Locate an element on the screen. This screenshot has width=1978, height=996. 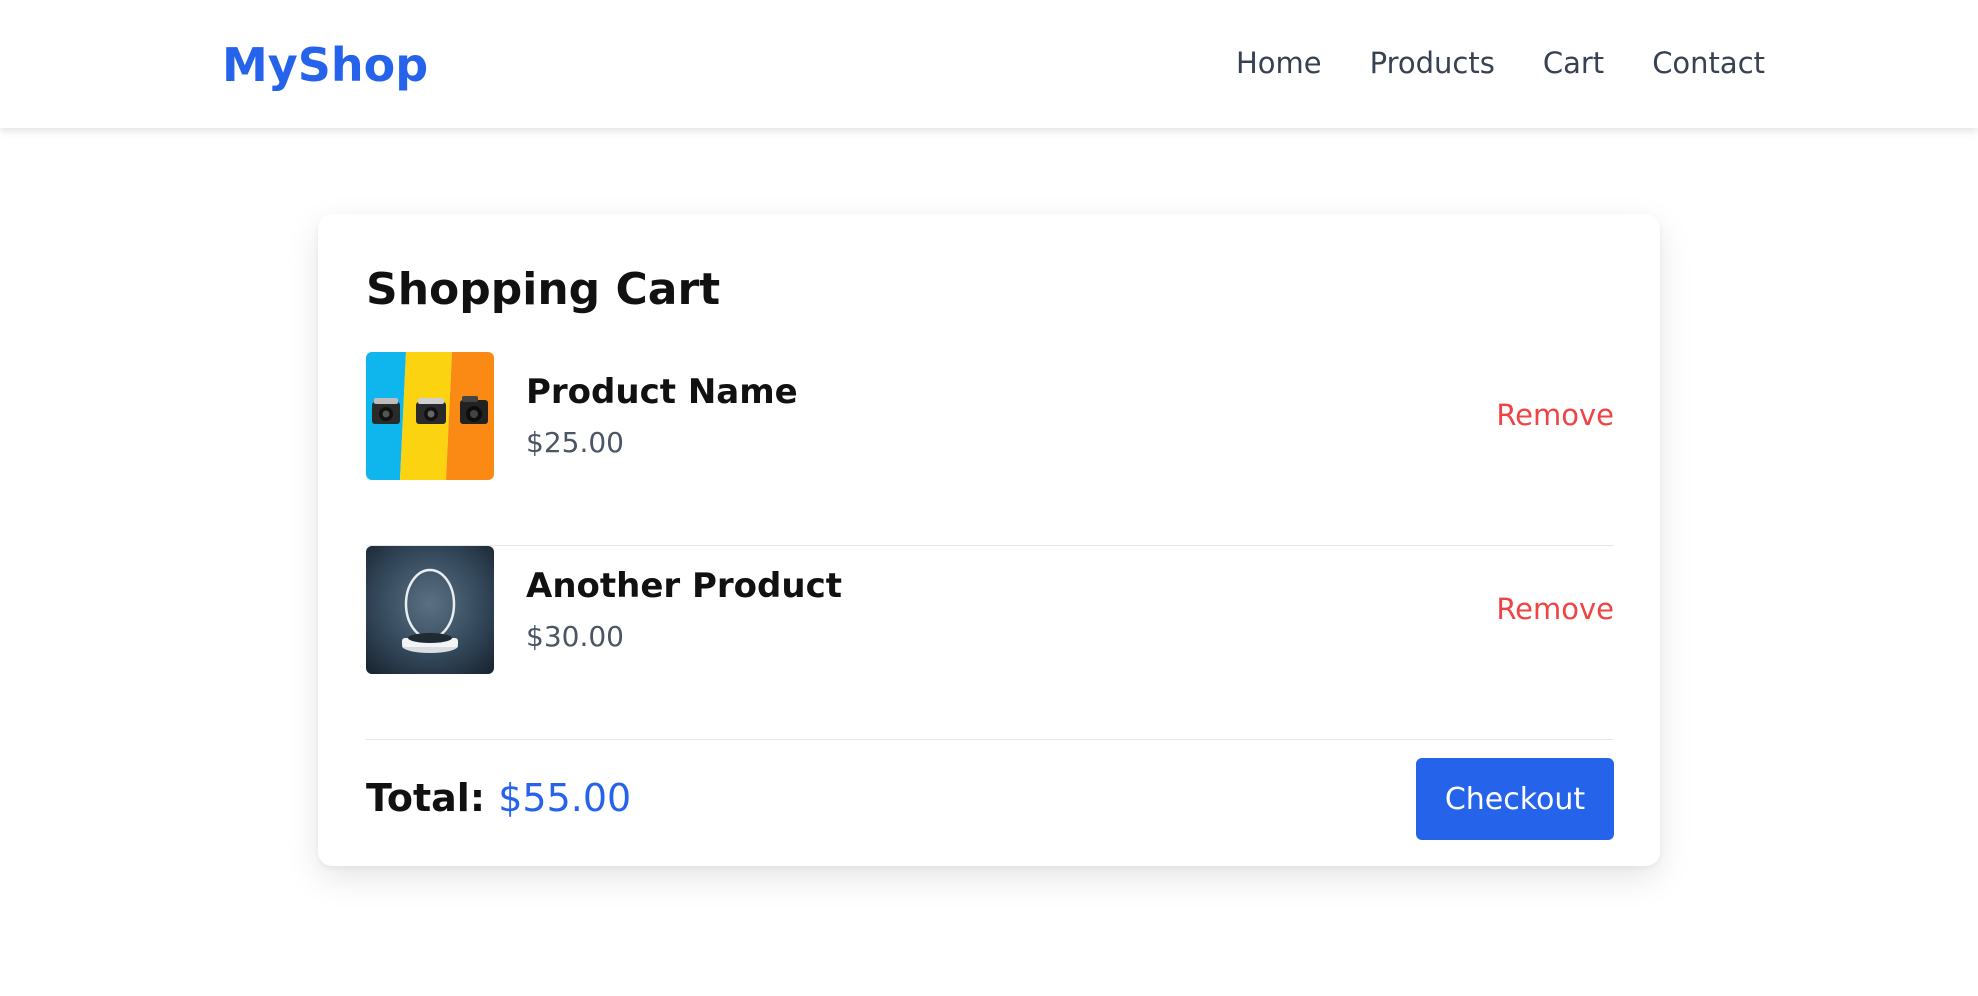
main-nav: Home Products Cart Contact is located at coordinates (1500, 63).